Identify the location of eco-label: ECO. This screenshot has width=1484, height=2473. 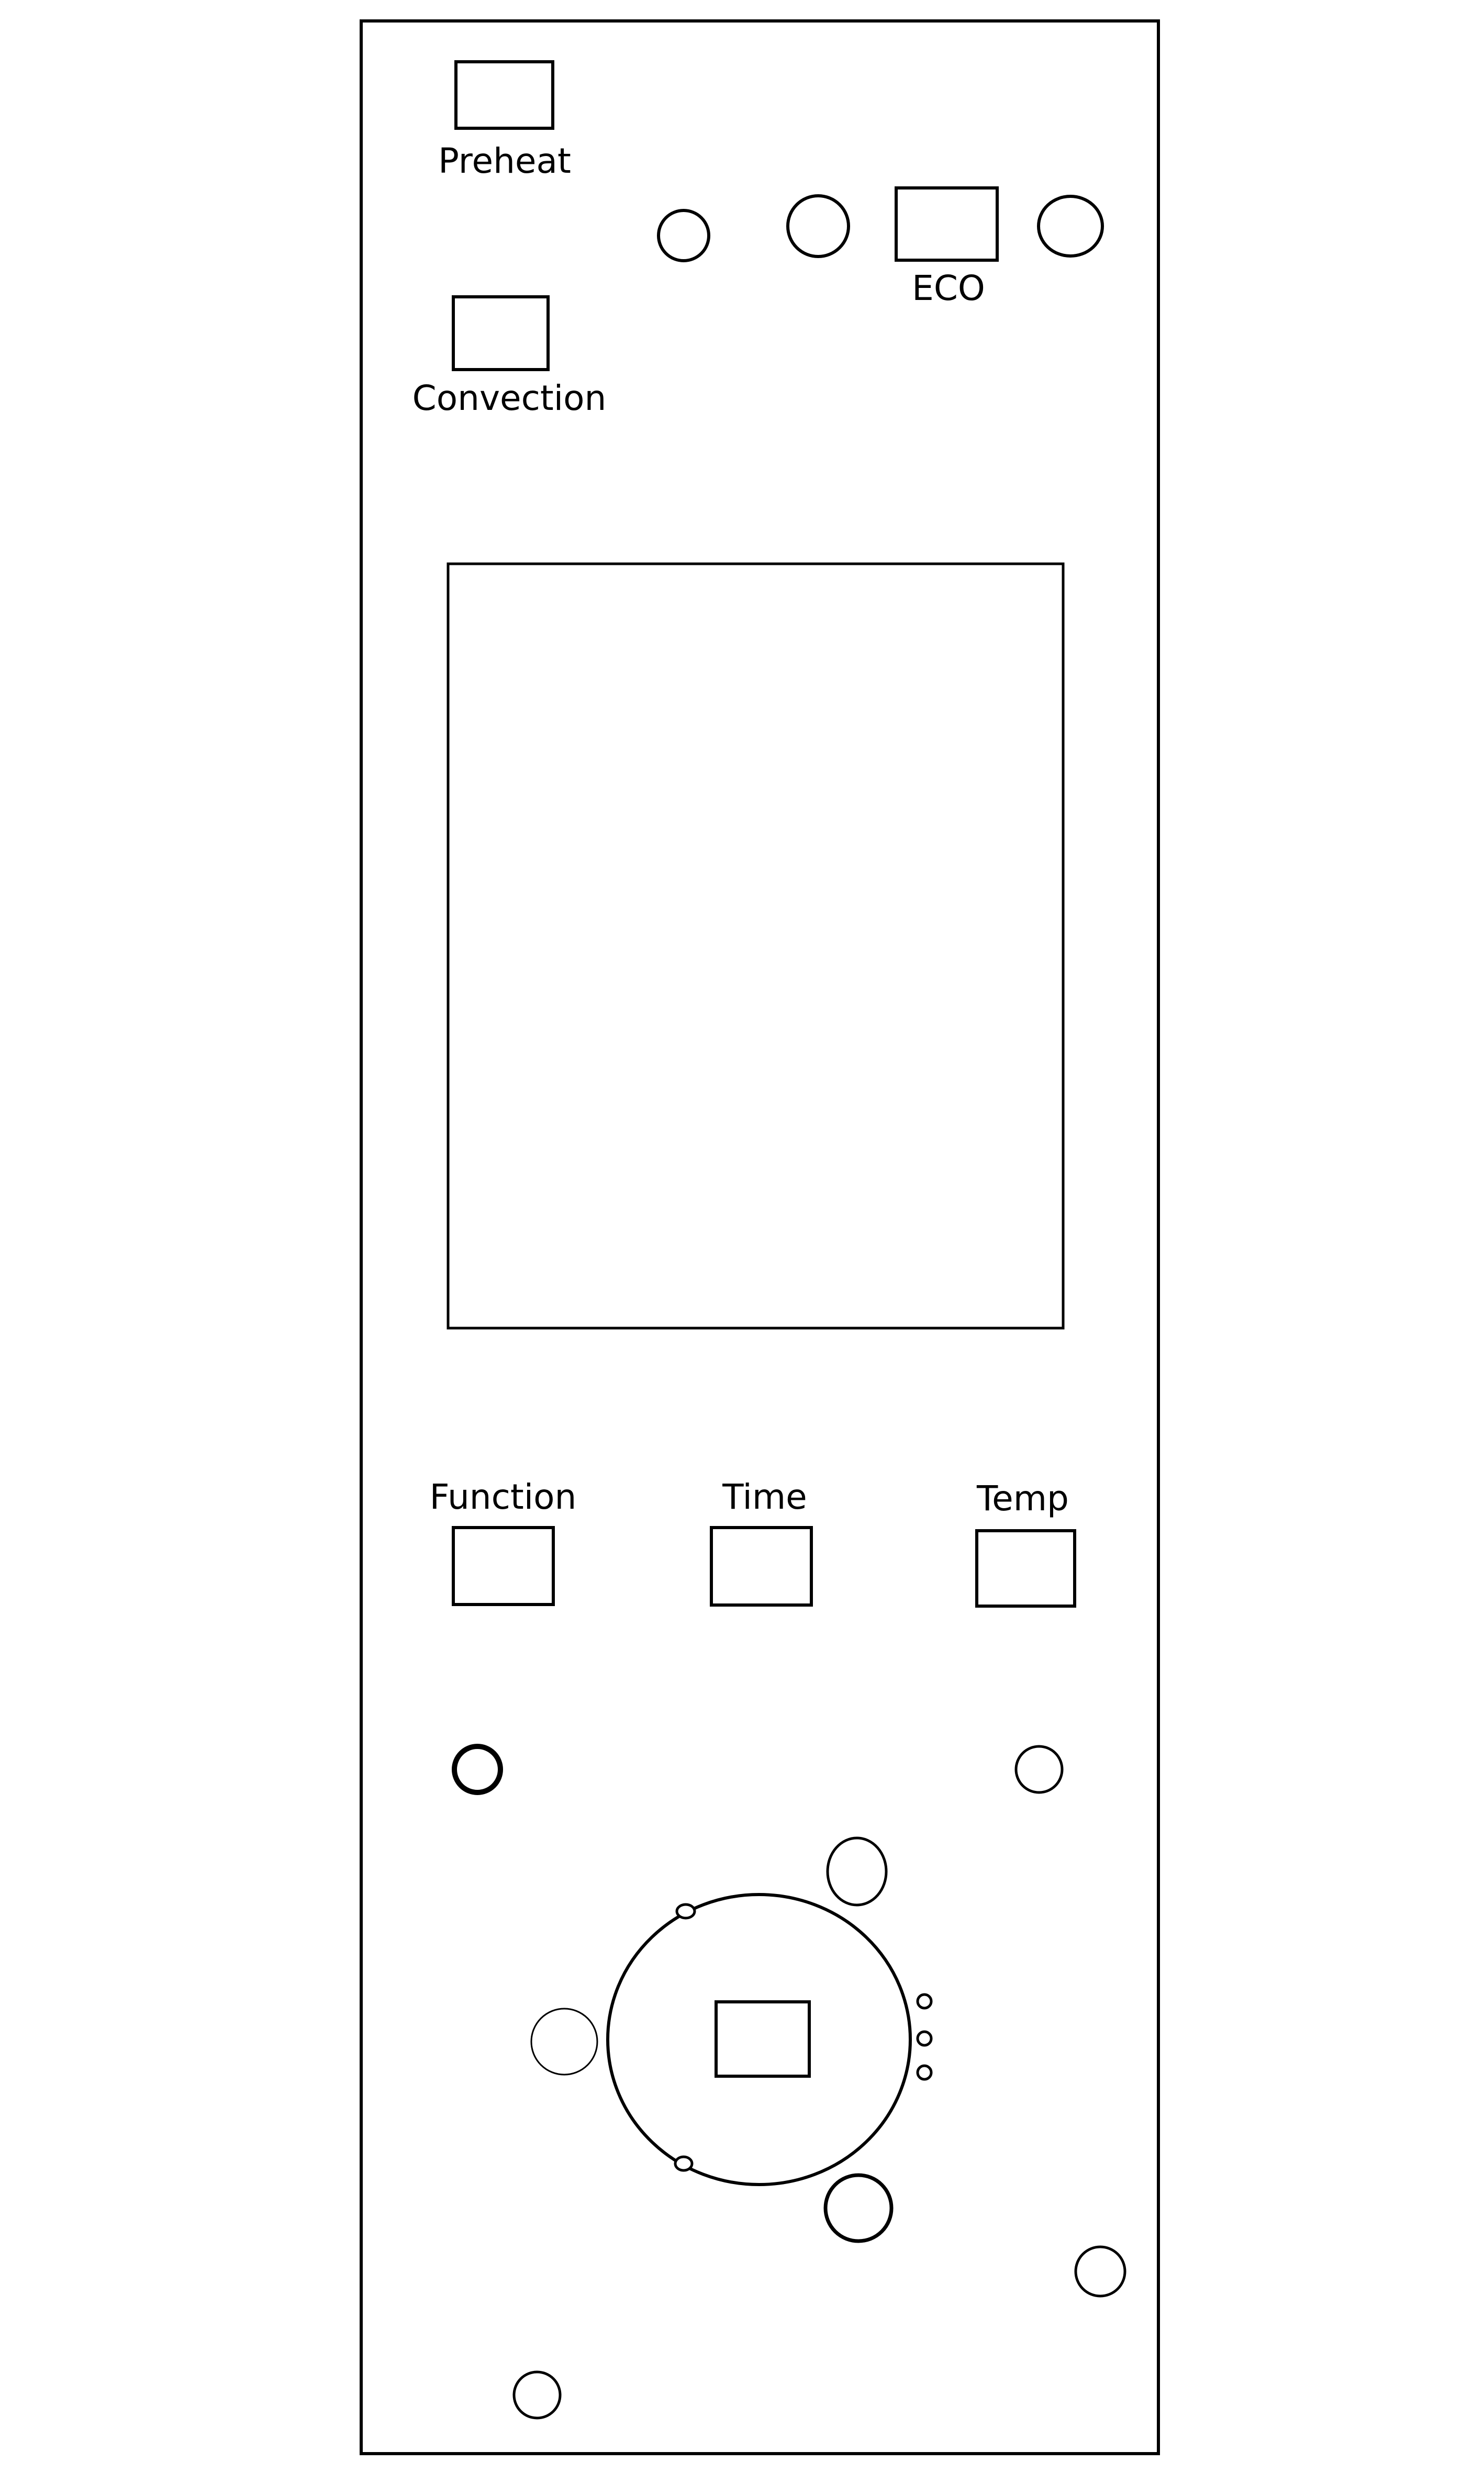
(949, 288).